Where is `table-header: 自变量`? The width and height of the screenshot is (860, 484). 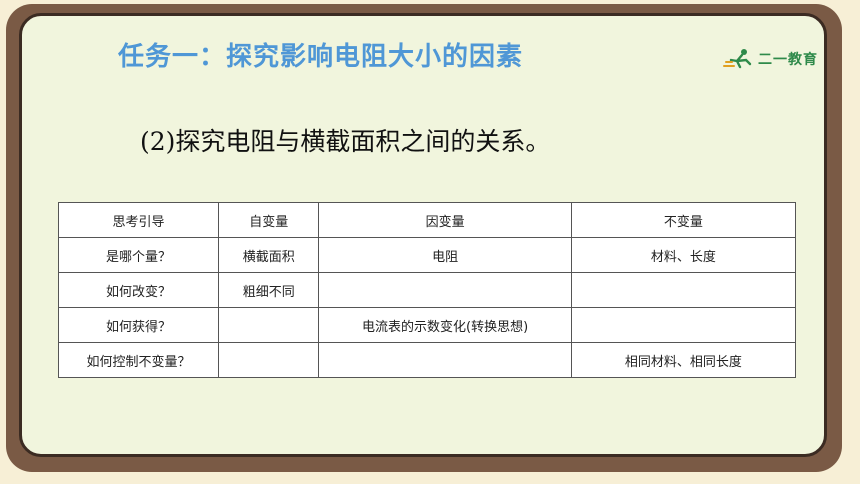
table-header: 自变量 is located at coordinates (268, 220).